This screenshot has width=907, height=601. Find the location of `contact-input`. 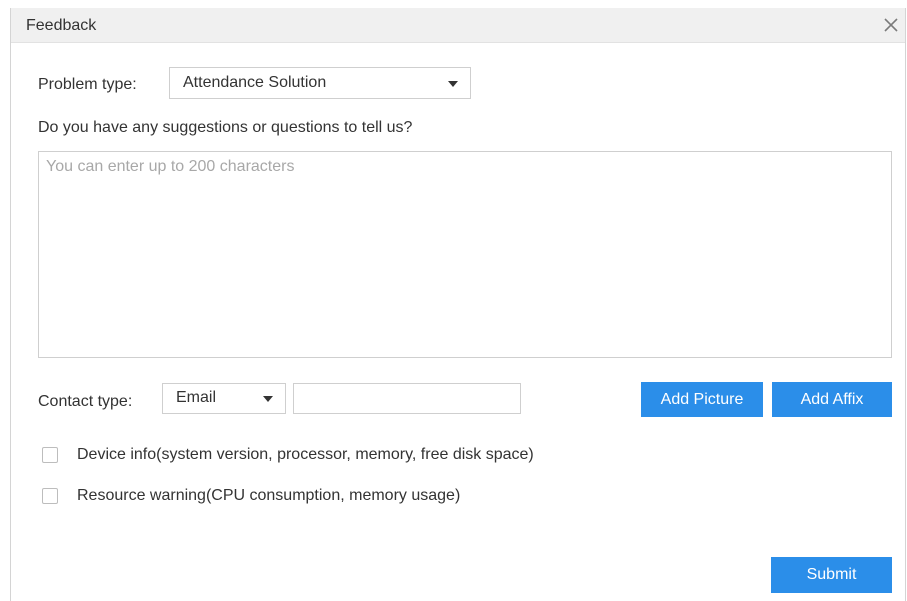

contact-input is located at coordinates (407, 398).